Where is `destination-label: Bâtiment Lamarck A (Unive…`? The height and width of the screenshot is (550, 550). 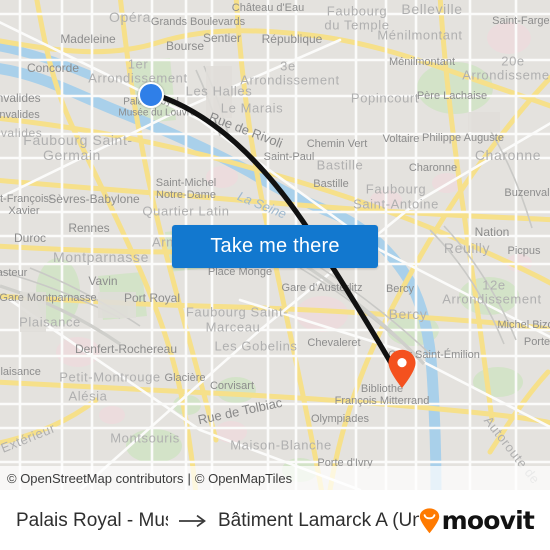 destination-label: Bâtiment Lamarck A (Unive… is located at coordinates (318, 520).